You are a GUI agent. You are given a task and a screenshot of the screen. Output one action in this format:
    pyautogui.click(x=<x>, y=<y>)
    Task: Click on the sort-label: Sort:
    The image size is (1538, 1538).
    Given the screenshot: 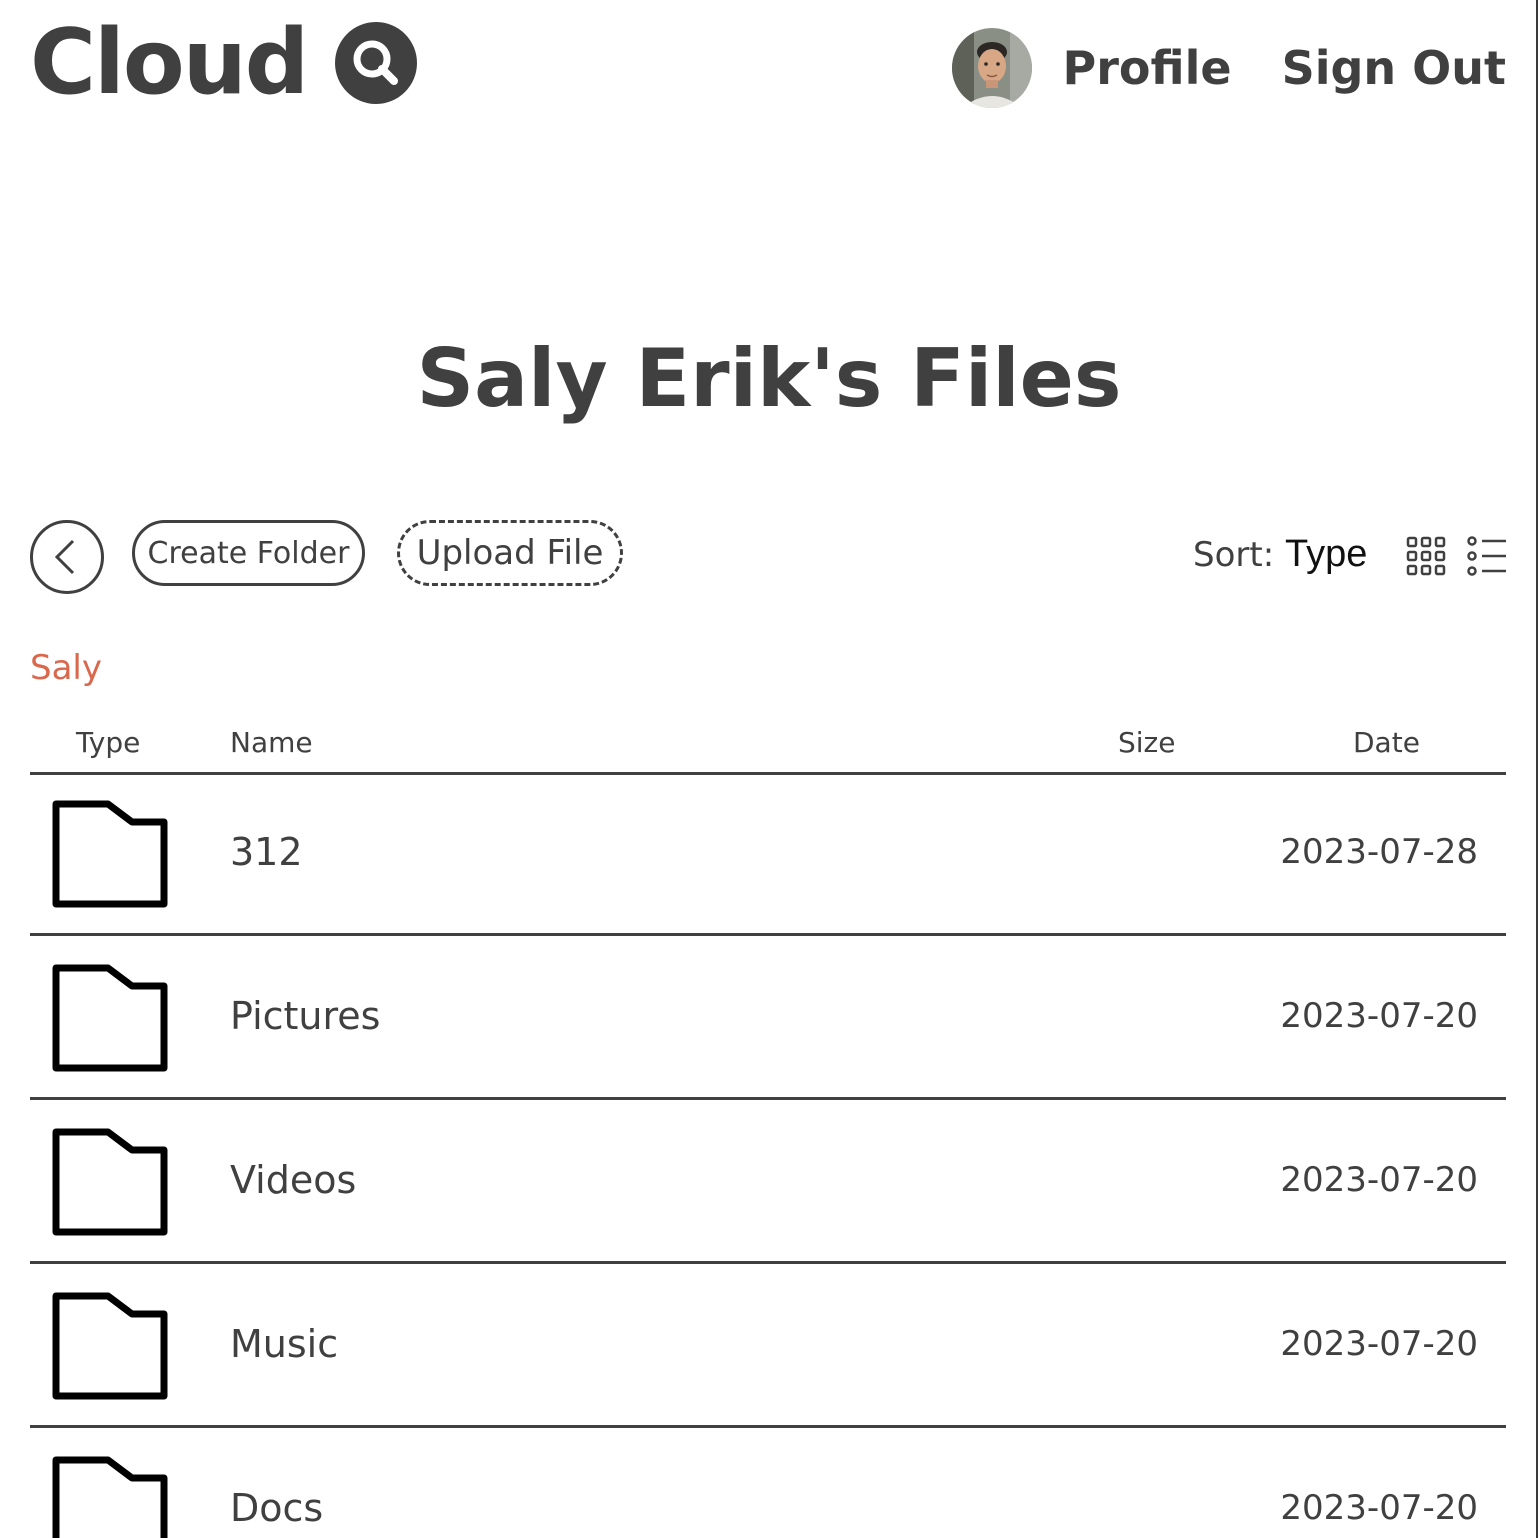 What is the action you would take?
    pyautogui.click(x=1234, y=555)
    